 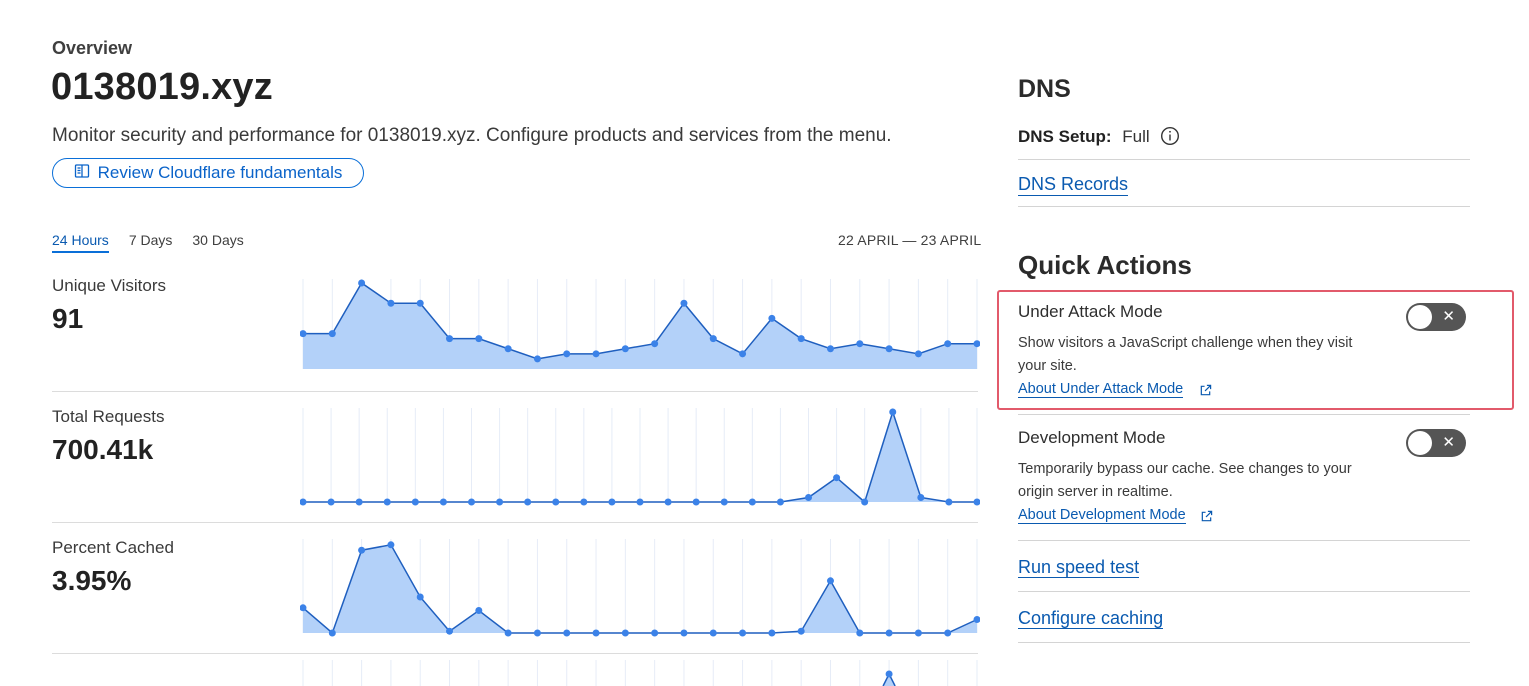 What do you see at coordinates (1244, 143) in the screenshot?
I see `dns-setup: DNS Setup: Full` at bounding box center [1244, 143].